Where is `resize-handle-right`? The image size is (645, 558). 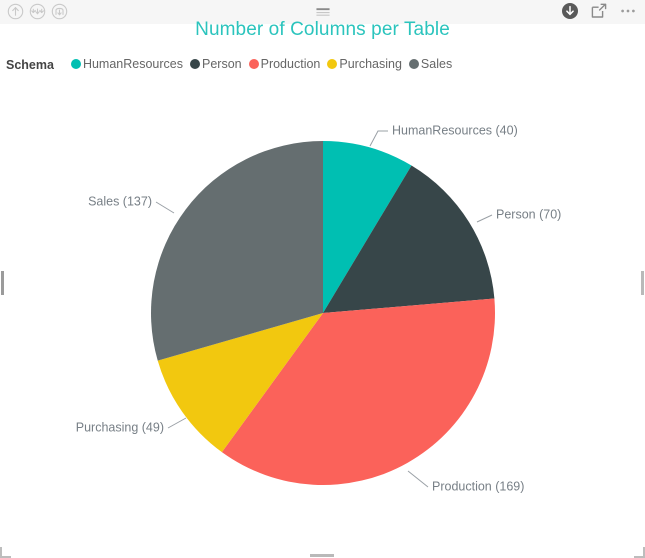 resize-handle-right is located at coordinates (642, 283).